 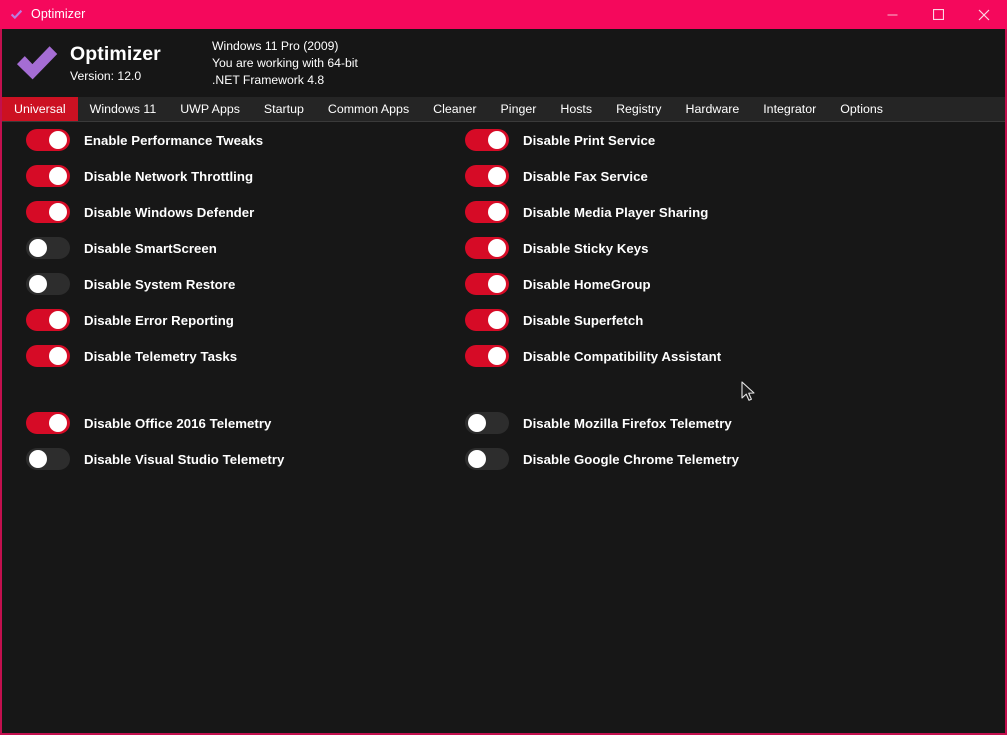 What do you see at coordinates (159, 320) in the screenshot?
I see `toggle-label: Disable Error Reporting` at bounding box center [159, 320].